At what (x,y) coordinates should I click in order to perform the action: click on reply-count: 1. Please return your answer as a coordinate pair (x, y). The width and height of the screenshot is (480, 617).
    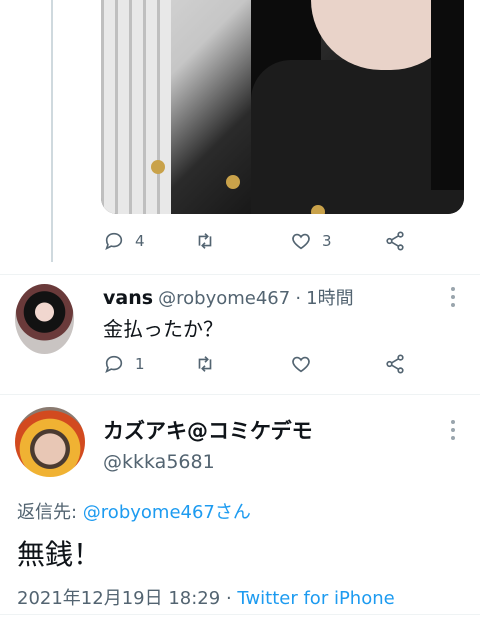
    Looking at the image, I should click on (140, 364).